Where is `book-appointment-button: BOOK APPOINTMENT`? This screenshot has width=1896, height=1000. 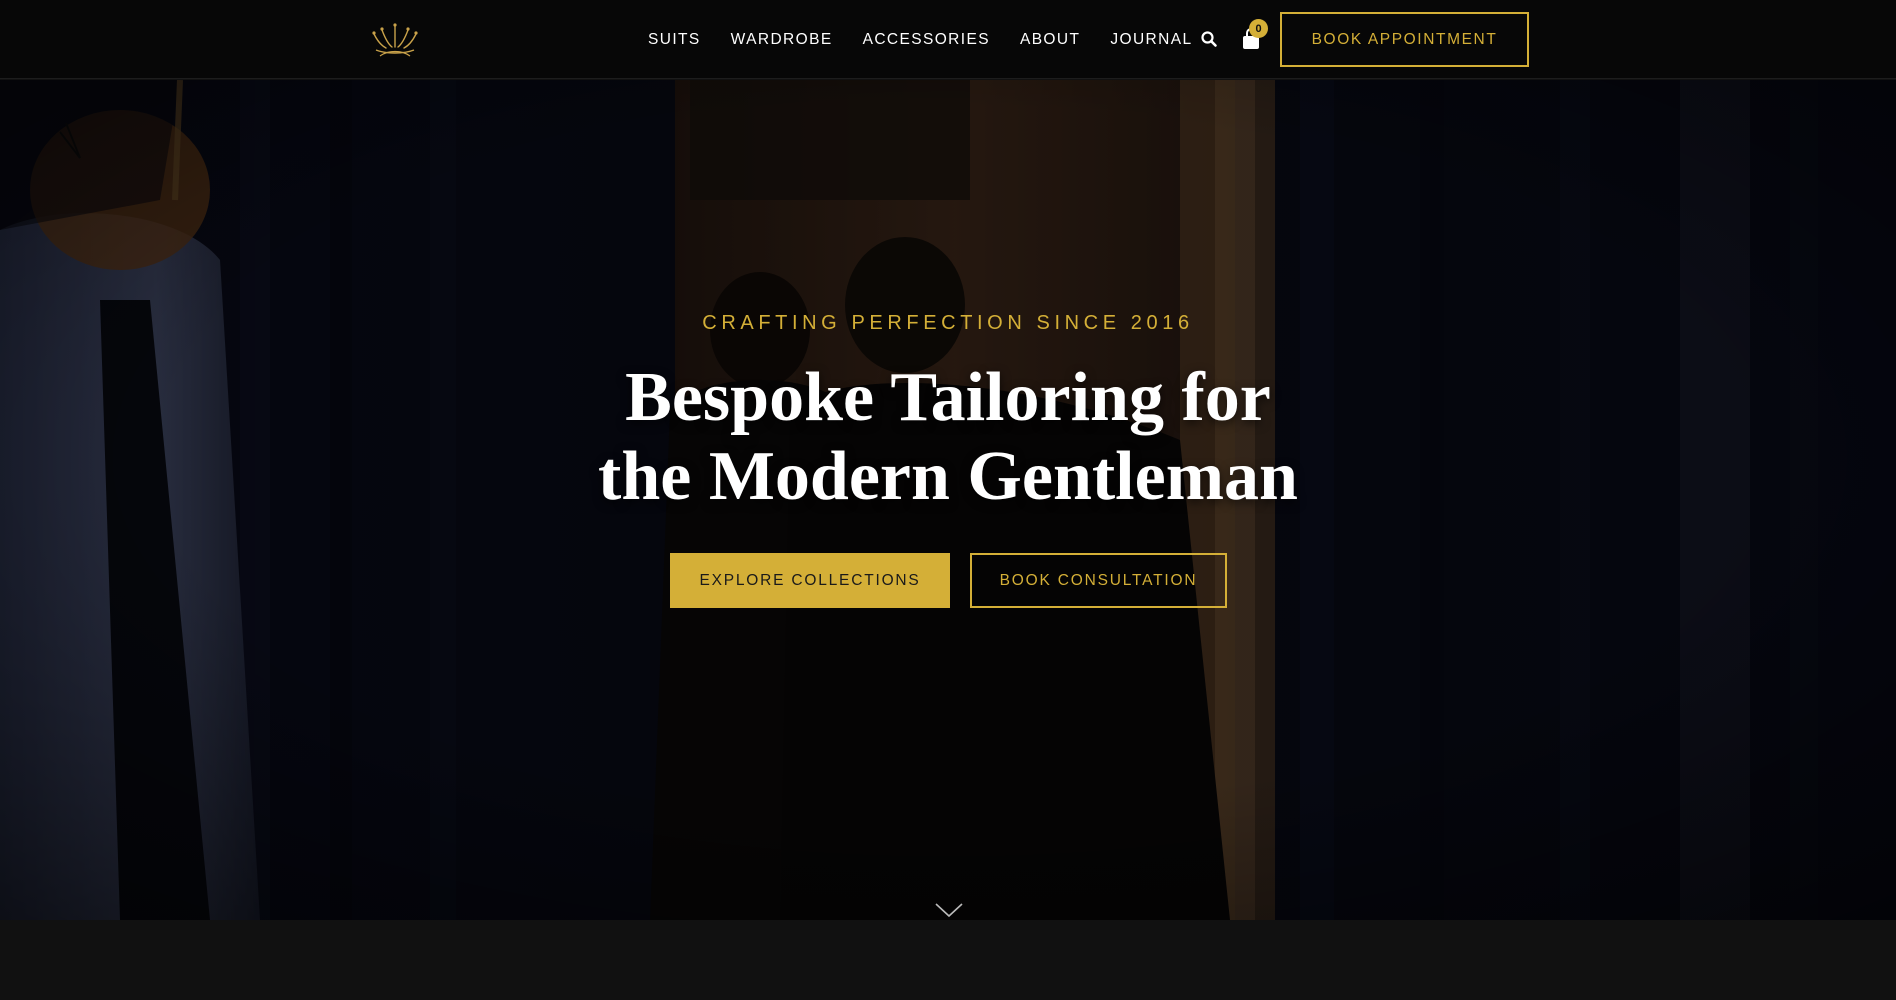 book-appointment-button: BOOK APPOINTMENT is located at coordinates (1404, 39).